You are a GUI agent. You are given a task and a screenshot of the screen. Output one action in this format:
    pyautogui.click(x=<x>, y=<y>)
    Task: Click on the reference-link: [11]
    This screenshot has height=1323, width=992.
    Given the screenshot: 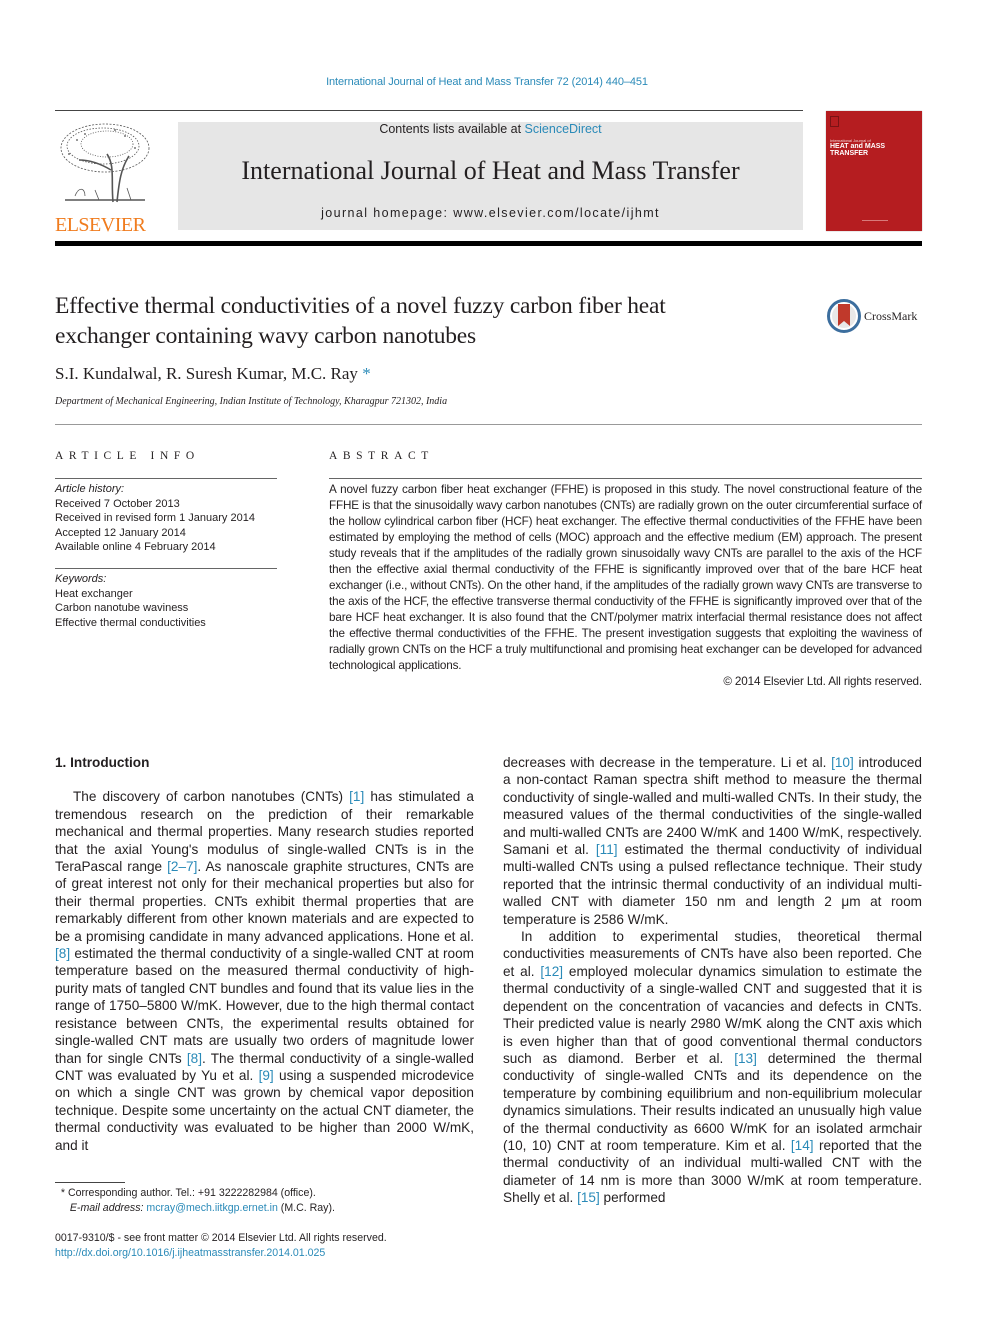 What is the action you would take?
    pyautogui.click(x=607, y=849)
    